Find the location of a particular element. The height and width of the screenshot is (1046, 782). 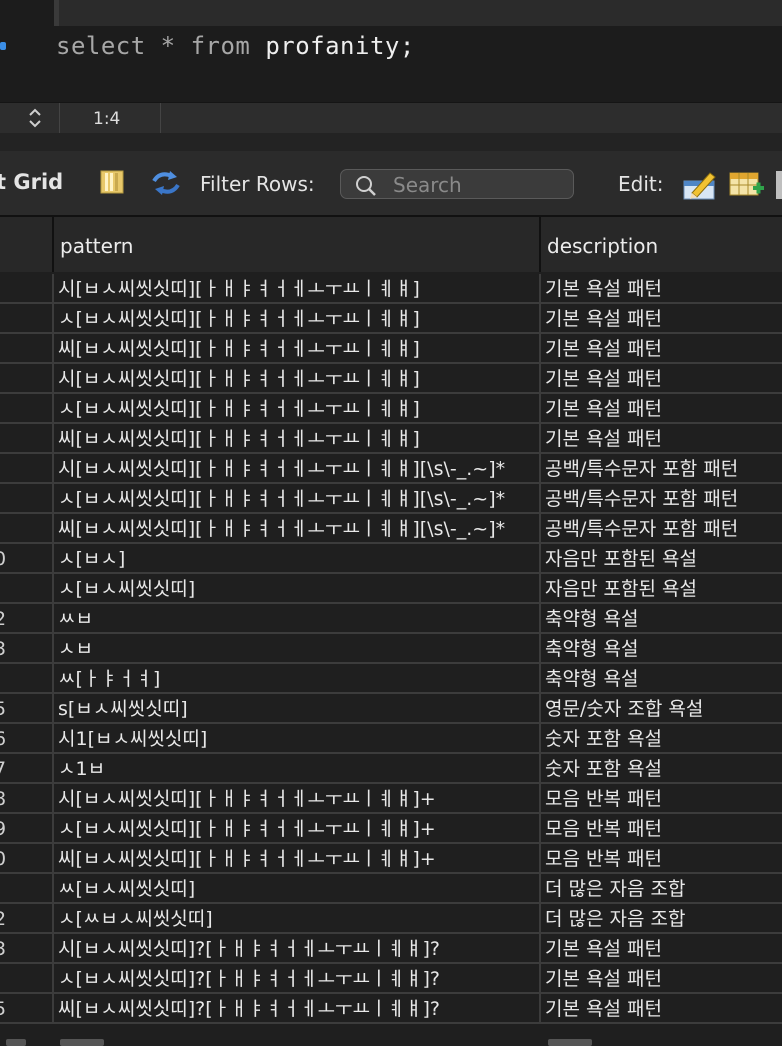

table-row: 2ㅅ[ㅆㅂㅅ씨씻싯띠]더 많은 자음 조합 is located at coordinates (391, 919).